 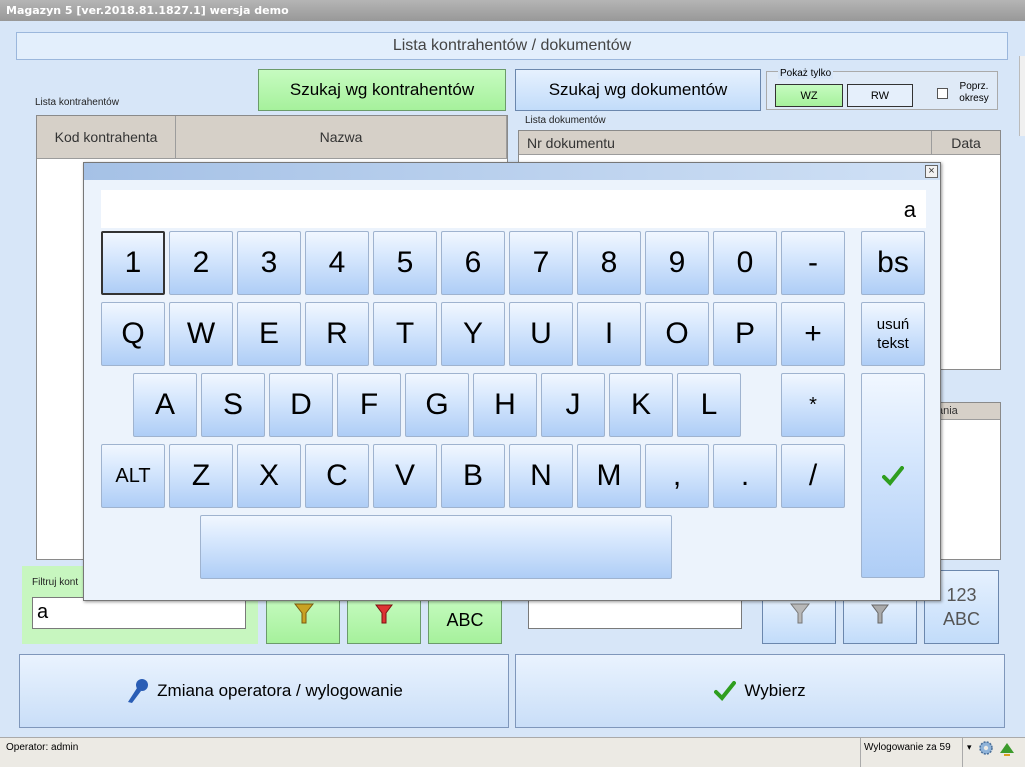 What do you see at coordinates (269, 476) in the screenshot?
I see `key-x: X` at bounding box center [269, 476].